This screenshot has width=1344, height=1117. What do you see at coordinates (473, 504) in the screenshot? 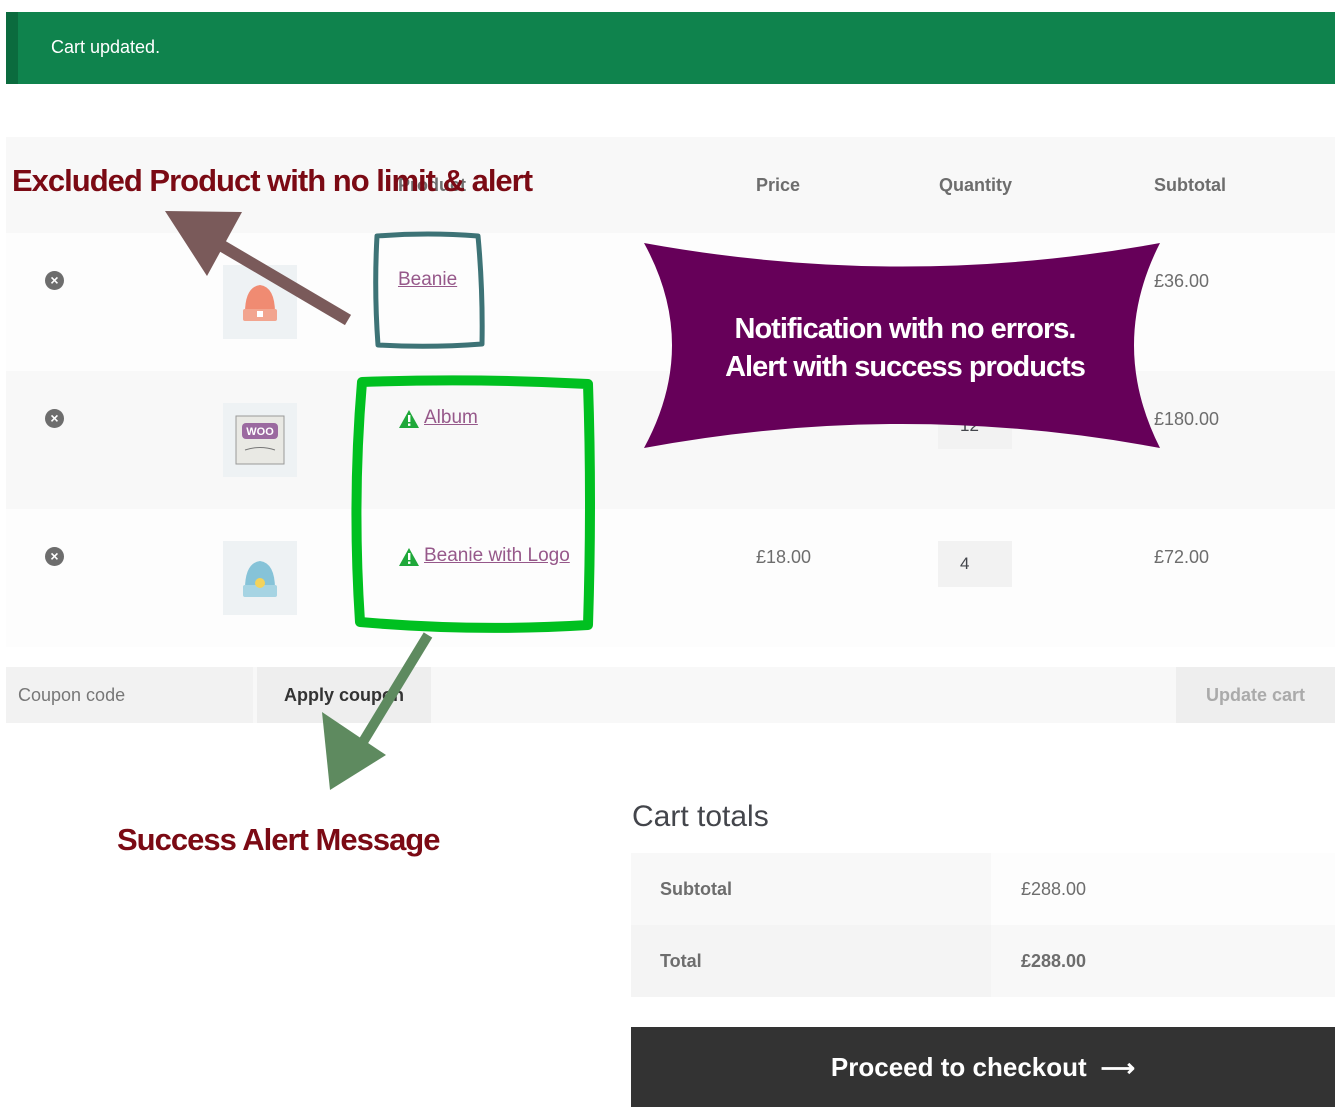
I see `green-highlight-box` at bounding box center [473, 504].